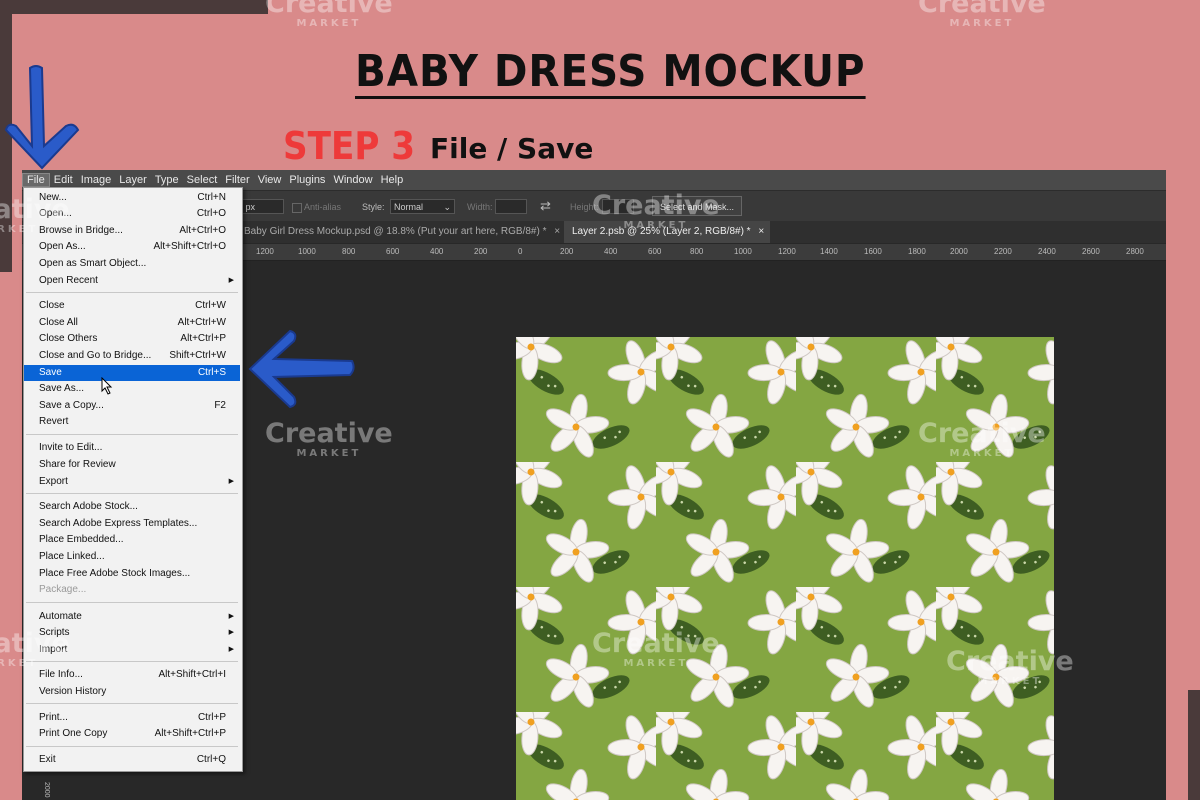  Describe the element at coordinates (132, 373) in the screenshot. I see `menu-item-save: Save Ctrl+S` at that location.